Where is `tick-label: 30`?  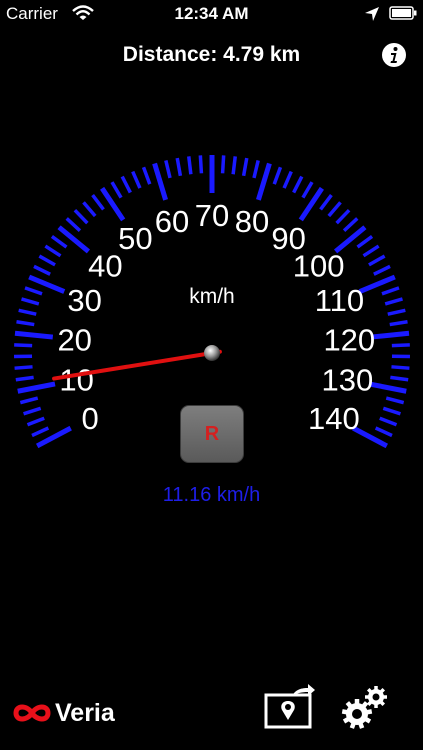 tick-label: 30 is located at coordinates (84, 300).